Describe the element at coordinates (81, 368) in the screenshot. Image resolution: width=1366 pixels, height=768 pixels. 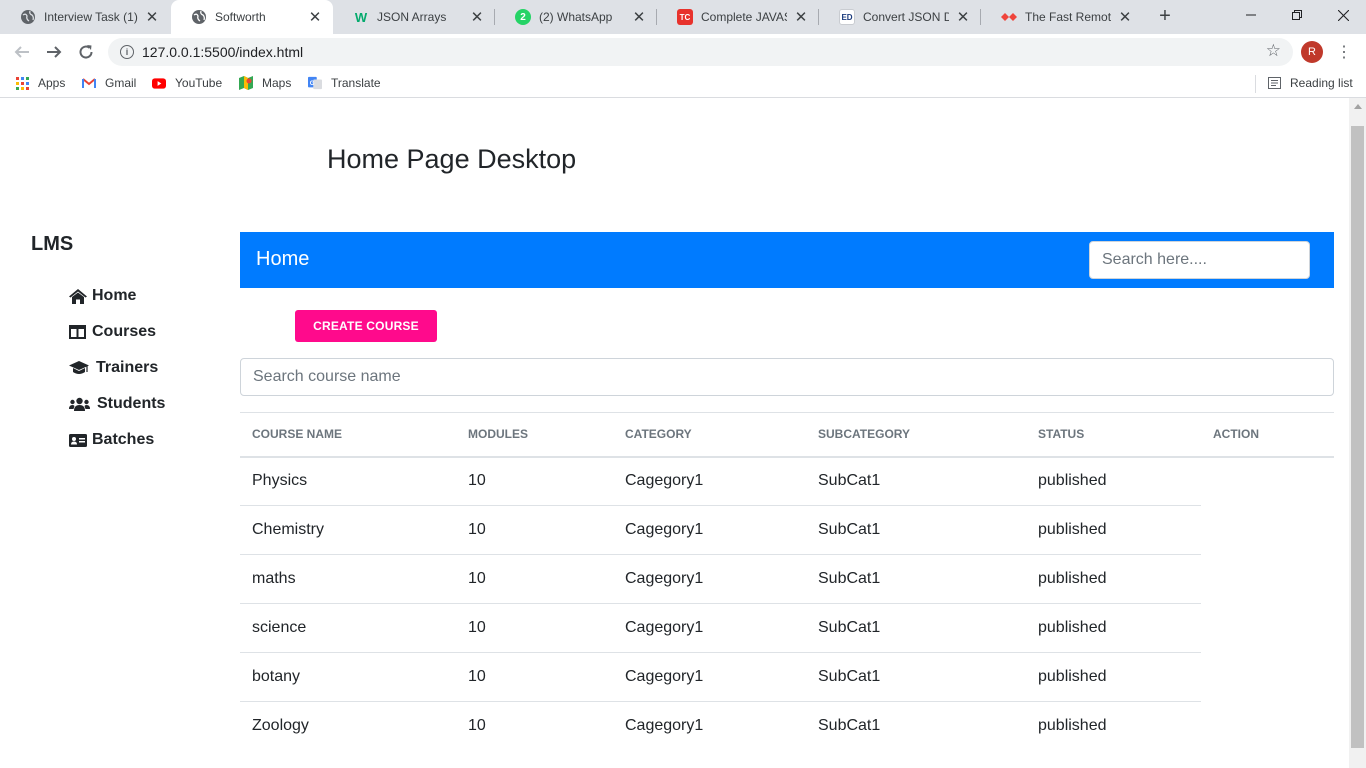
I see `graduation-cap-icon` at that location.